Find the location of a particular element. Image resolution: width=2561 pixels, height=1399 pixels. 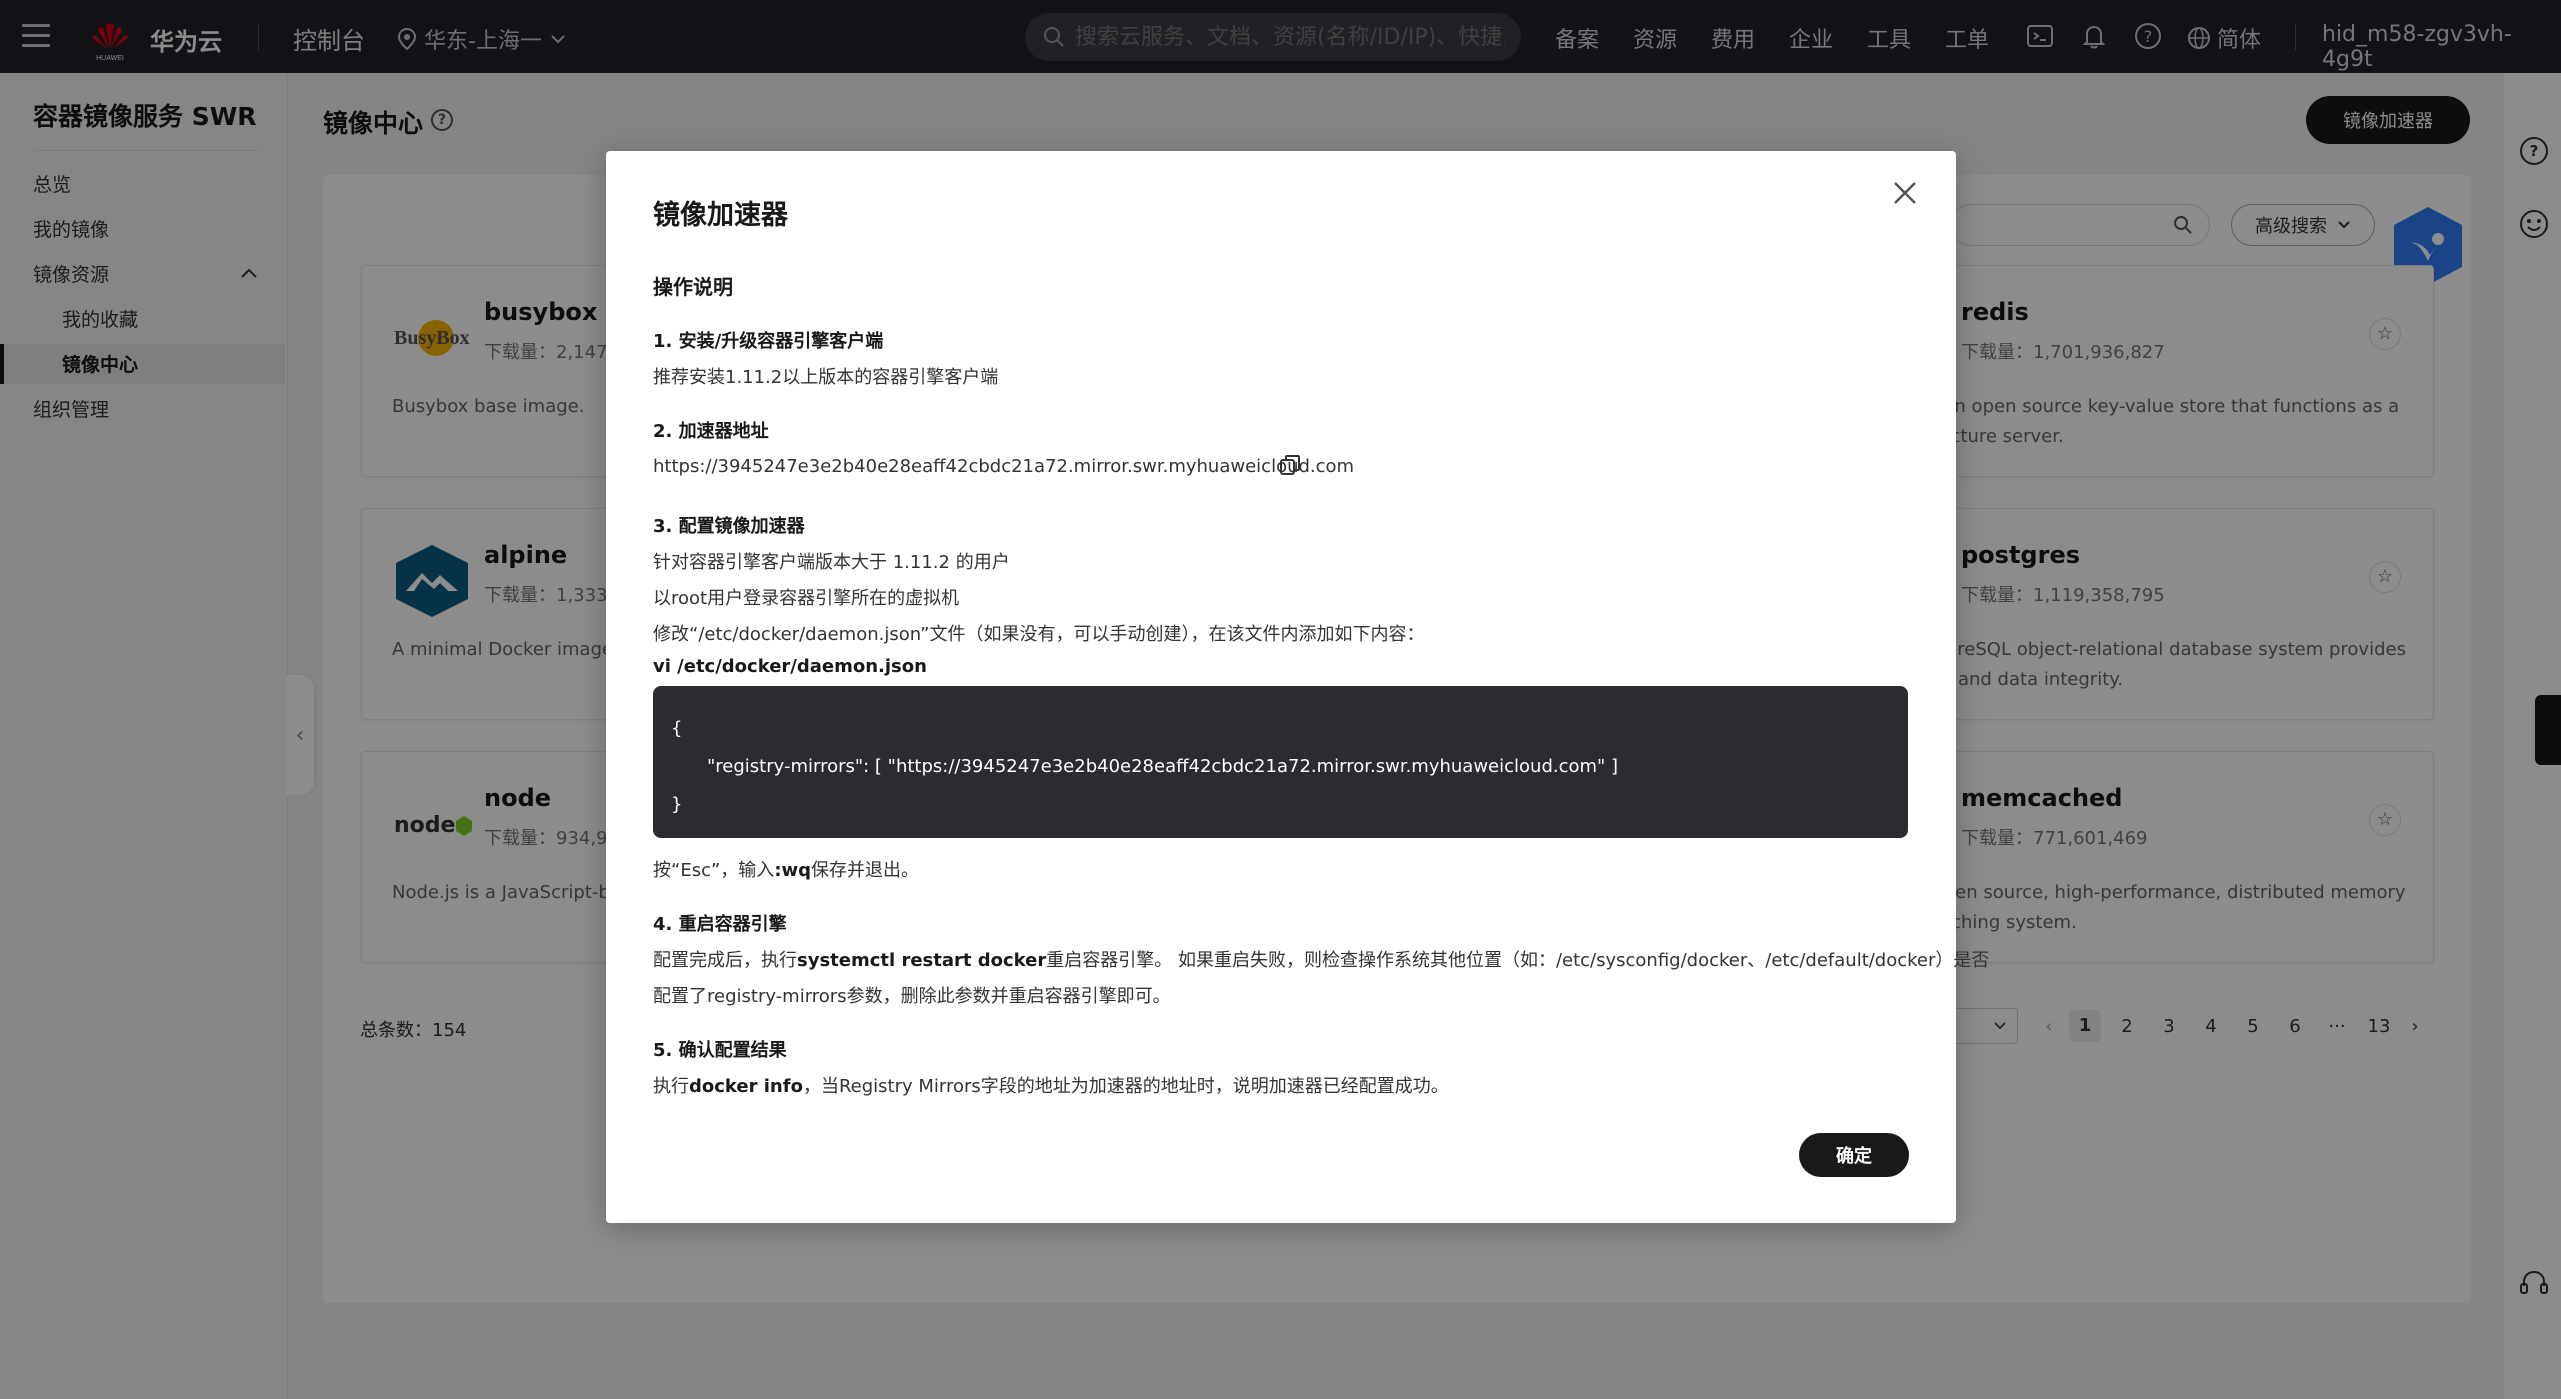

step3-after: 按“Esc”，输入:wq保存并退出。 is located at coordinates (786, 869).